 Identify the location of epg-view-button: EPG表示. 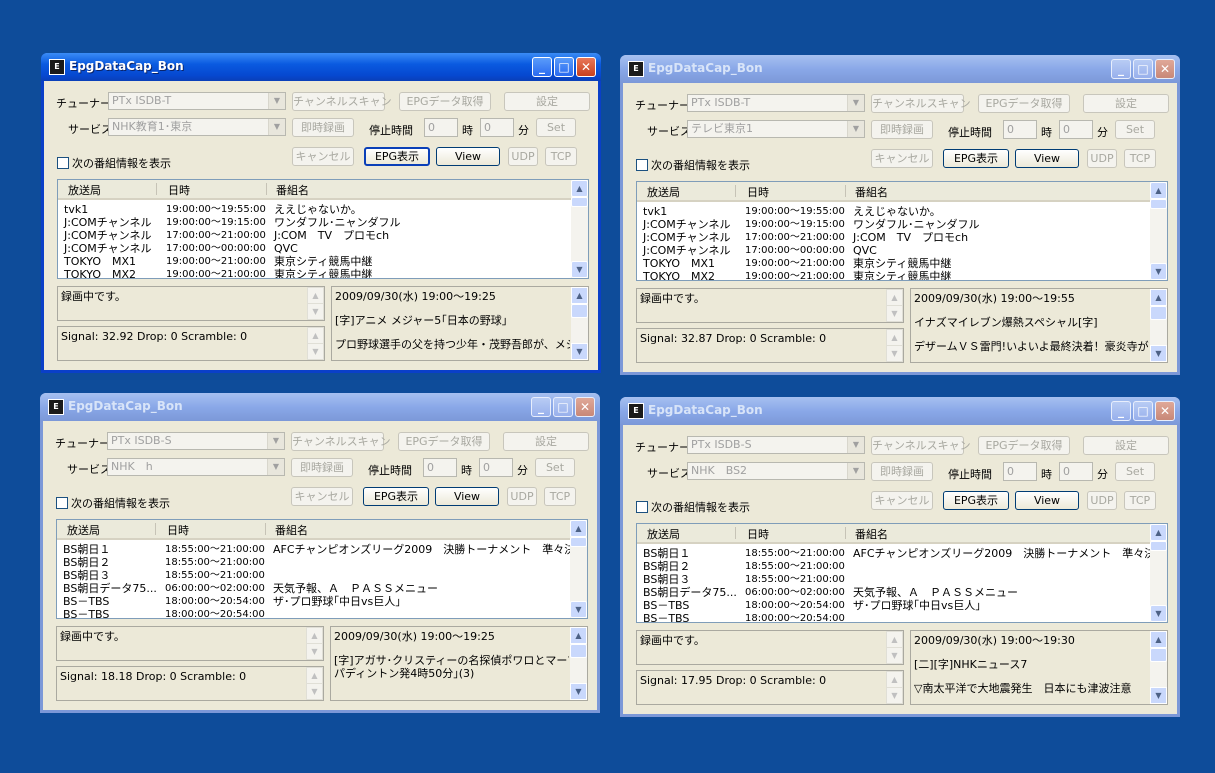
(396, 496).